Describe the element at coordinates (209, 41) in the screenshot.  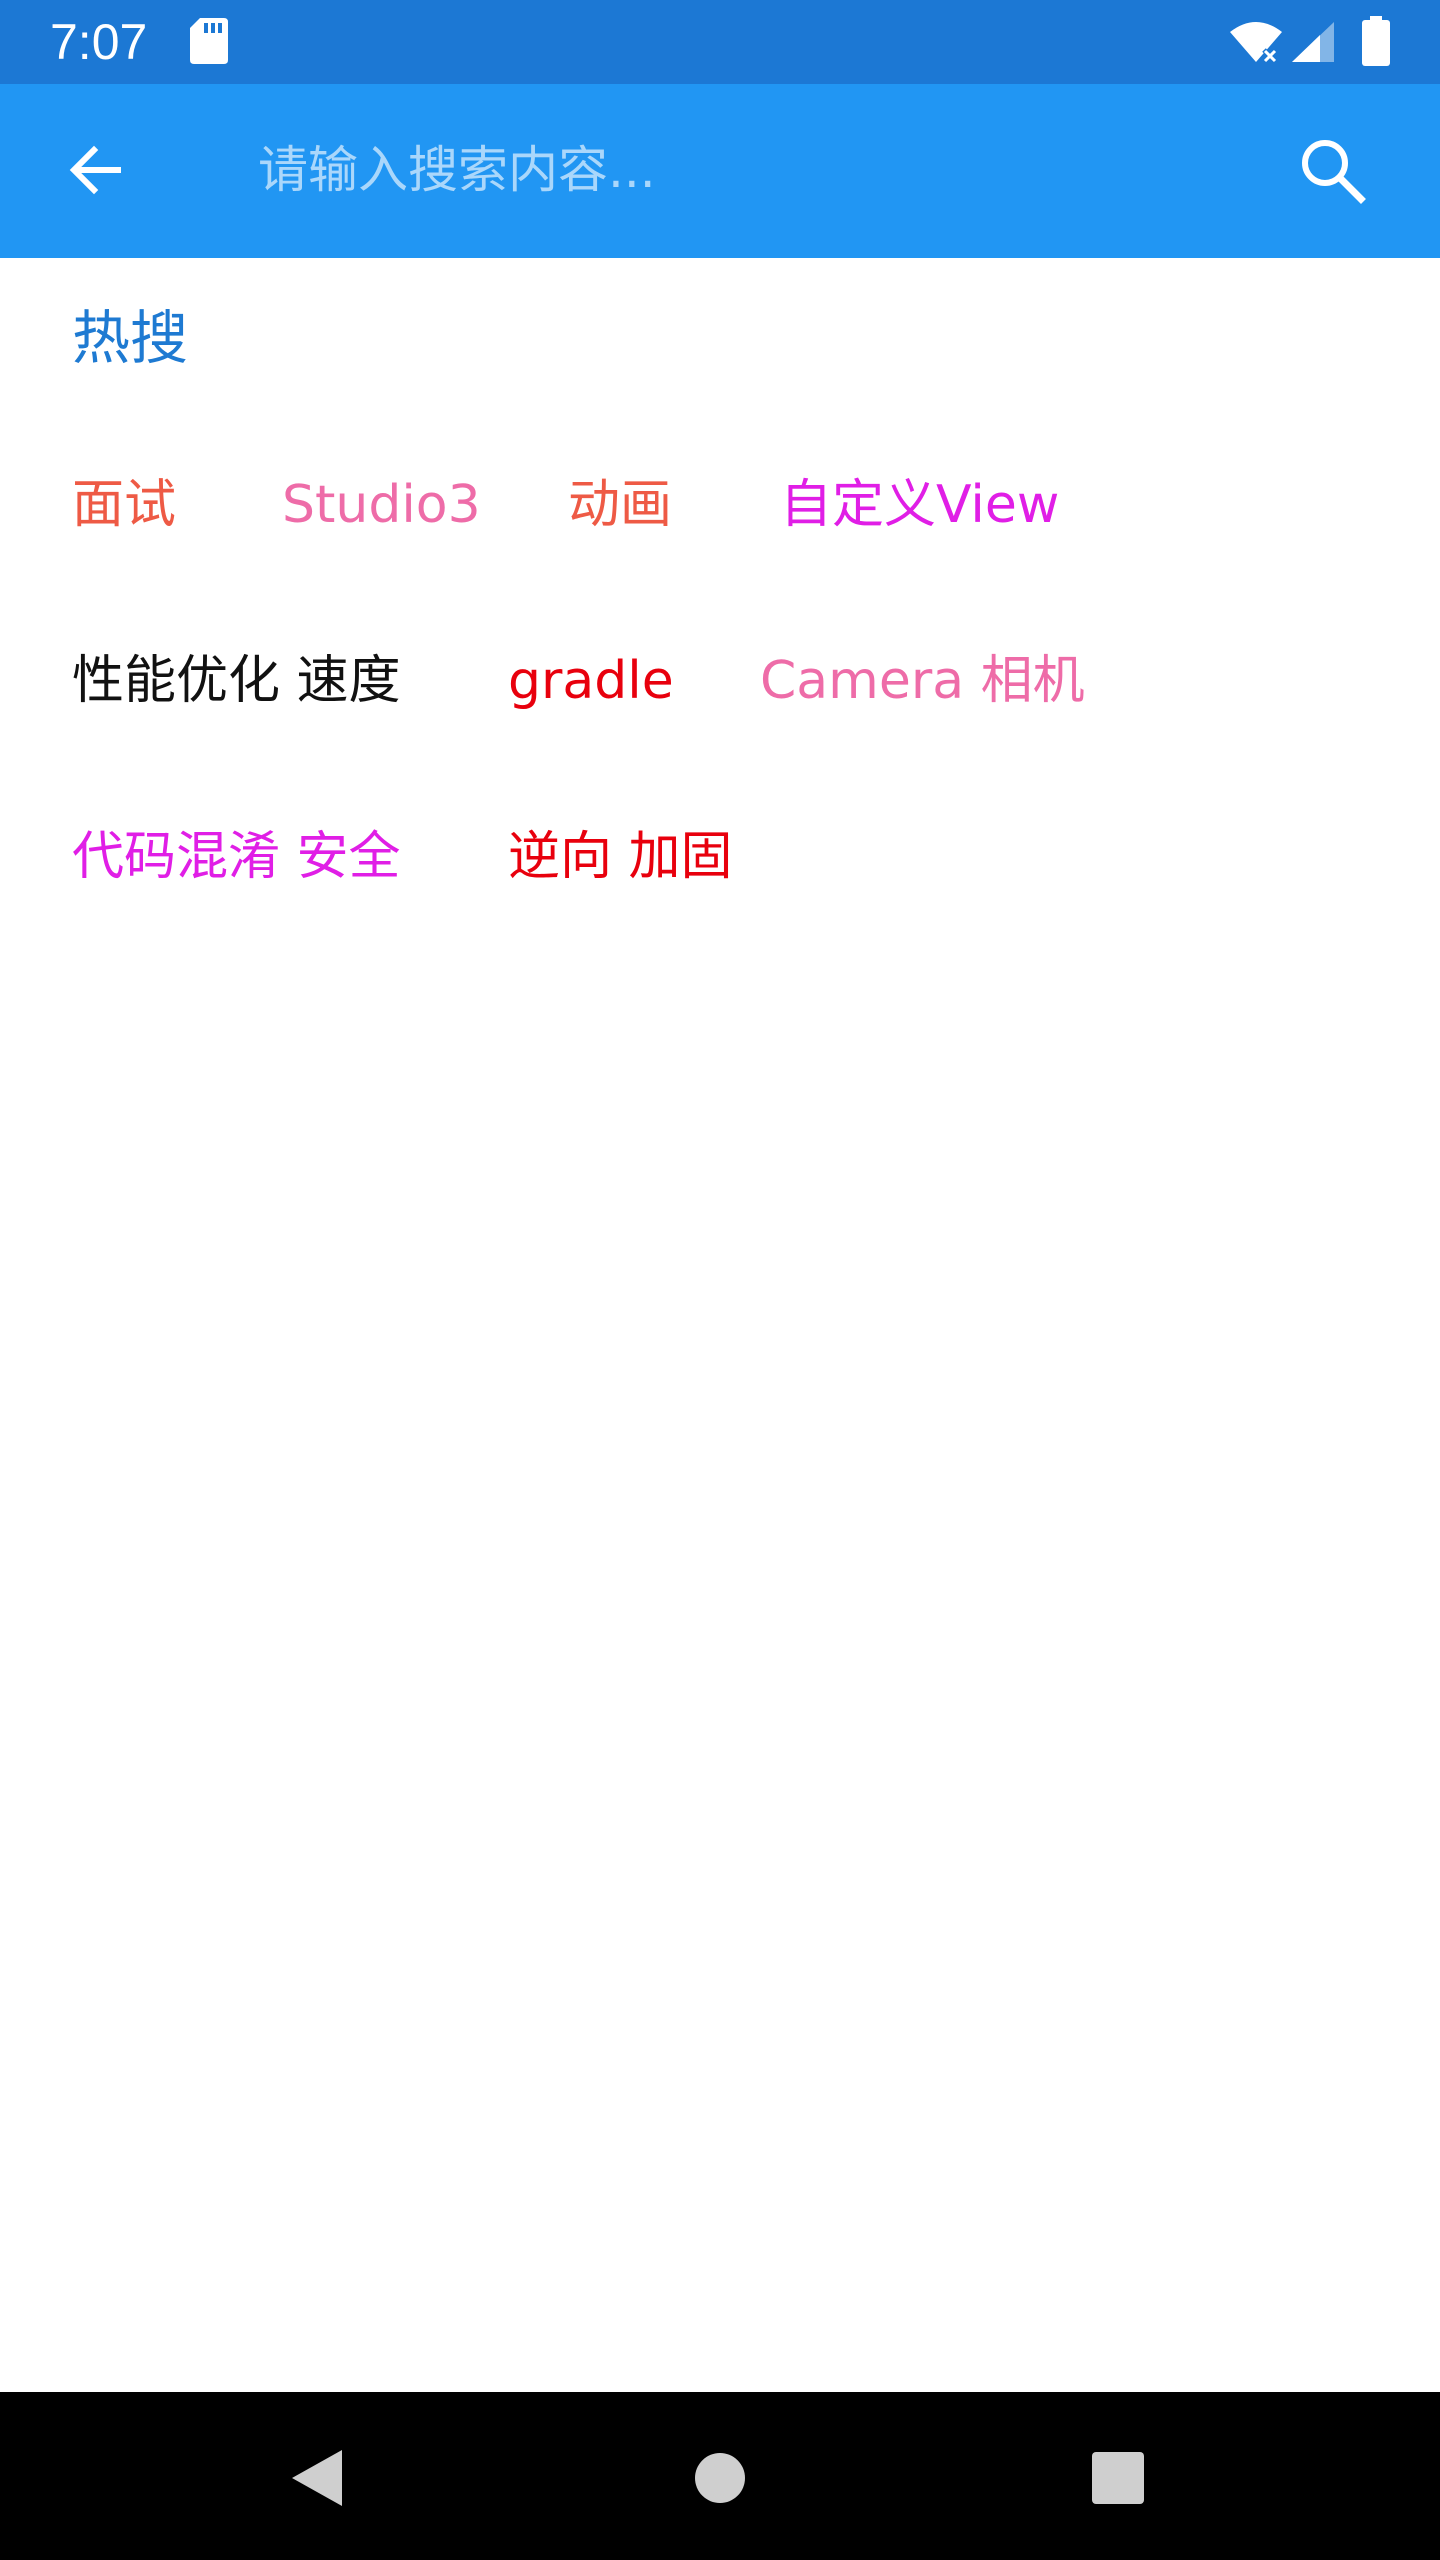
I see `sd-card-icon` at that location.